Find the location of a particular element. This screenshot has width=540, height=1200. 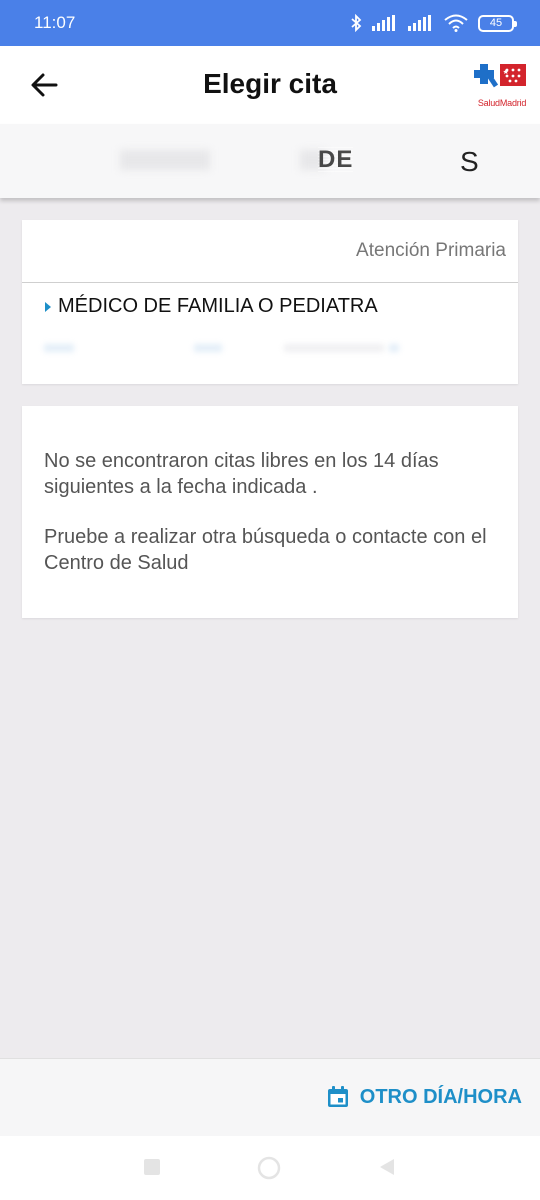

app-header: Elegir cita SaludMadrid is located at coordinates (270, 85).